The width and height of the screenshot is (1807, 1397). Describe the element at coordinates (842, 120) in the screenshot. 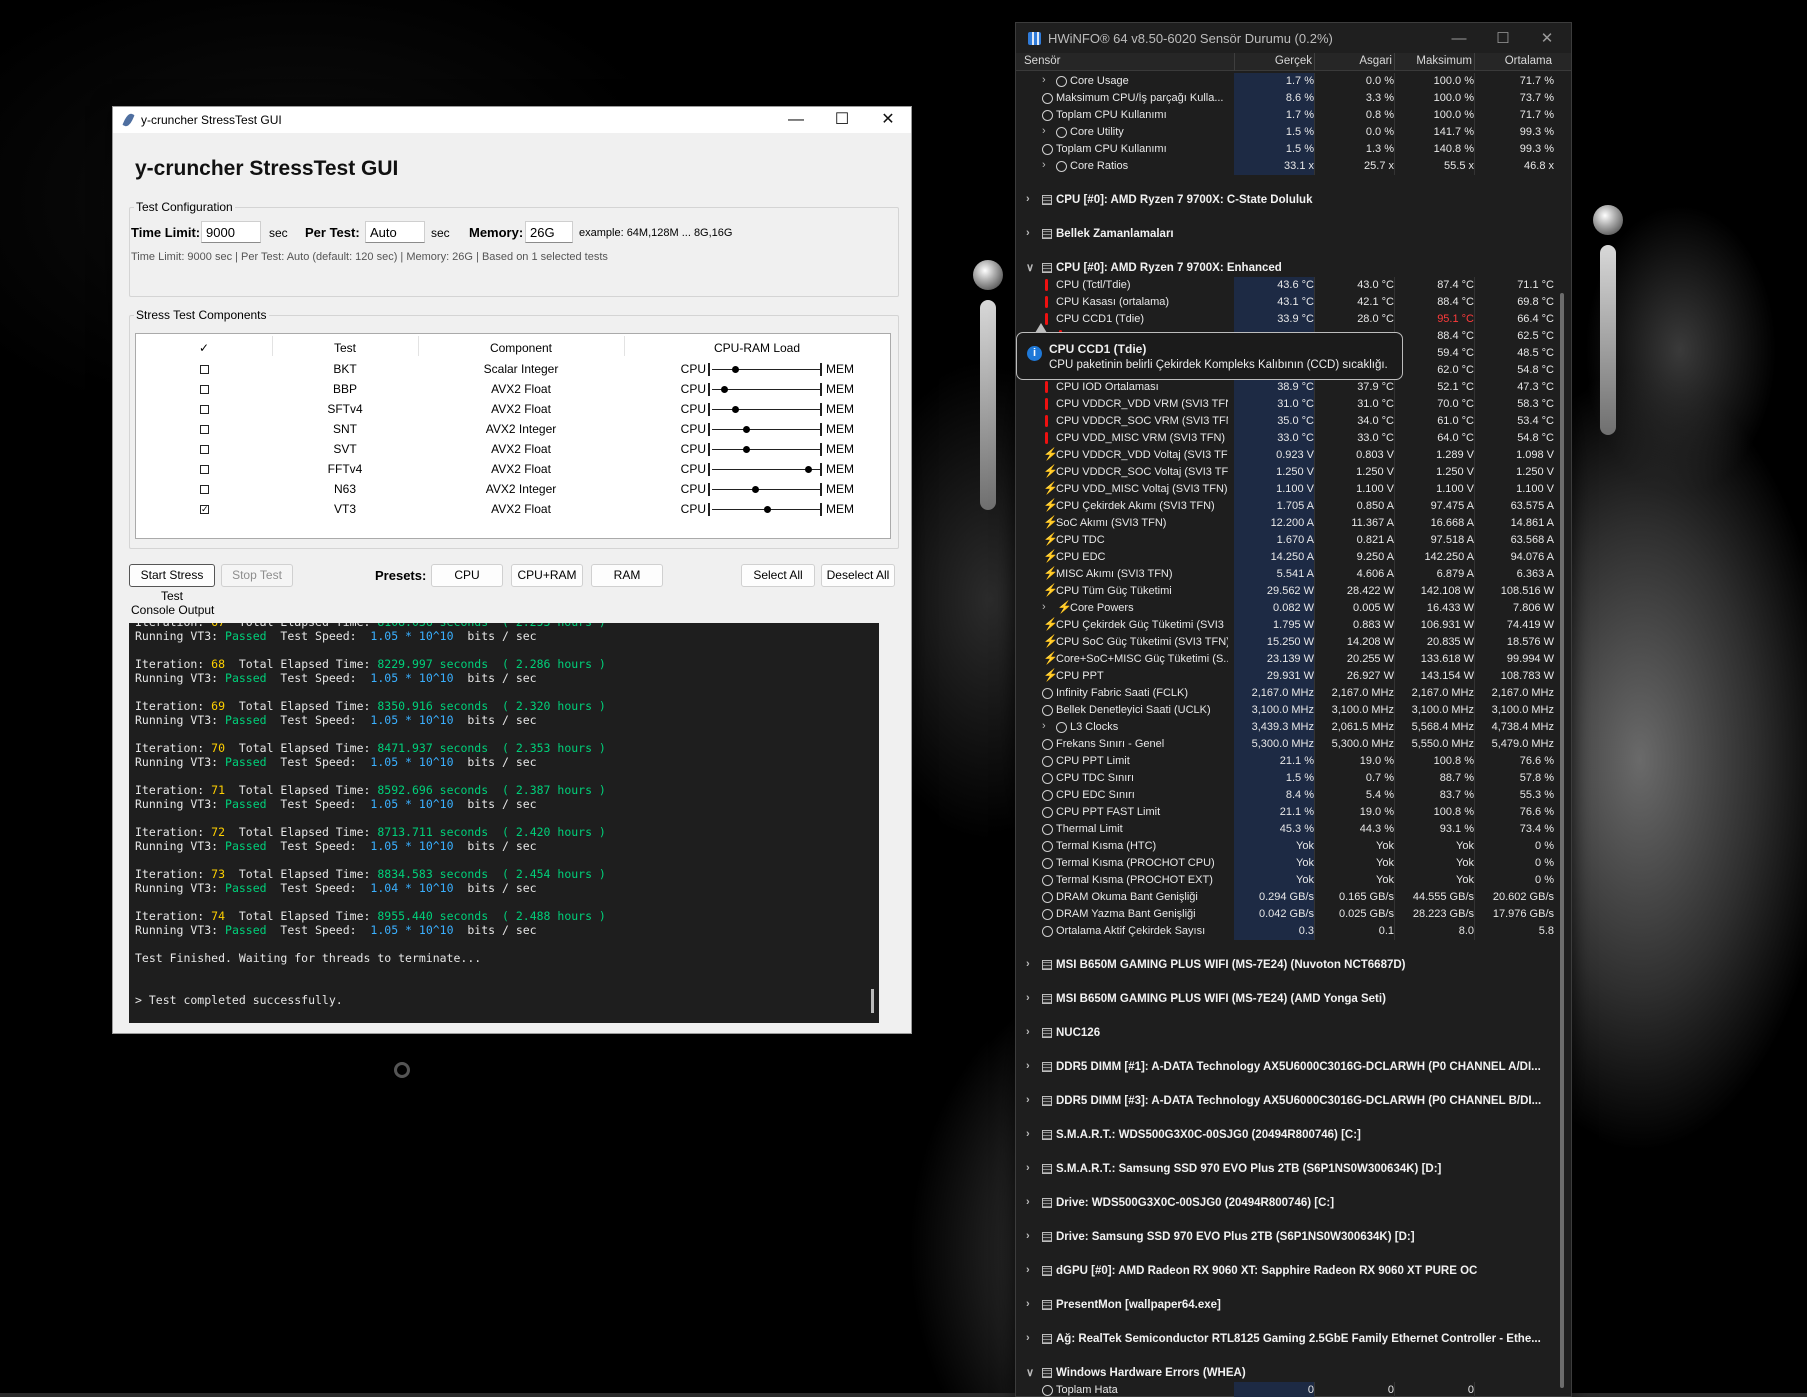

I see `maximize-button: ☐` at that location.